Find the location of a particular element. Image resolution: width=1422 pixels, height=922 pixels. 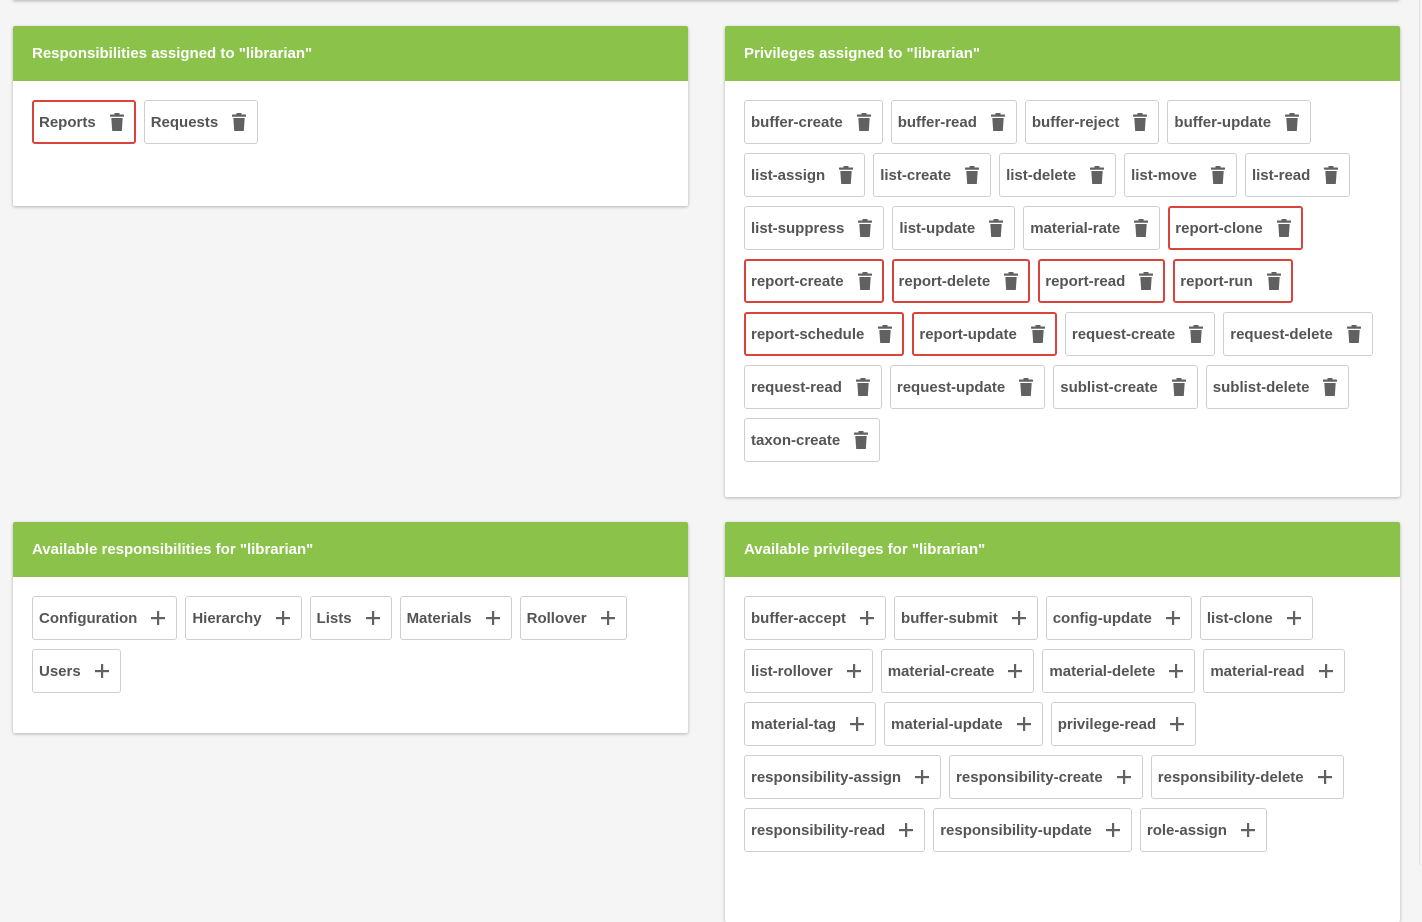

chip-request-delete: request-delete is located at coordinates (1298, 334).